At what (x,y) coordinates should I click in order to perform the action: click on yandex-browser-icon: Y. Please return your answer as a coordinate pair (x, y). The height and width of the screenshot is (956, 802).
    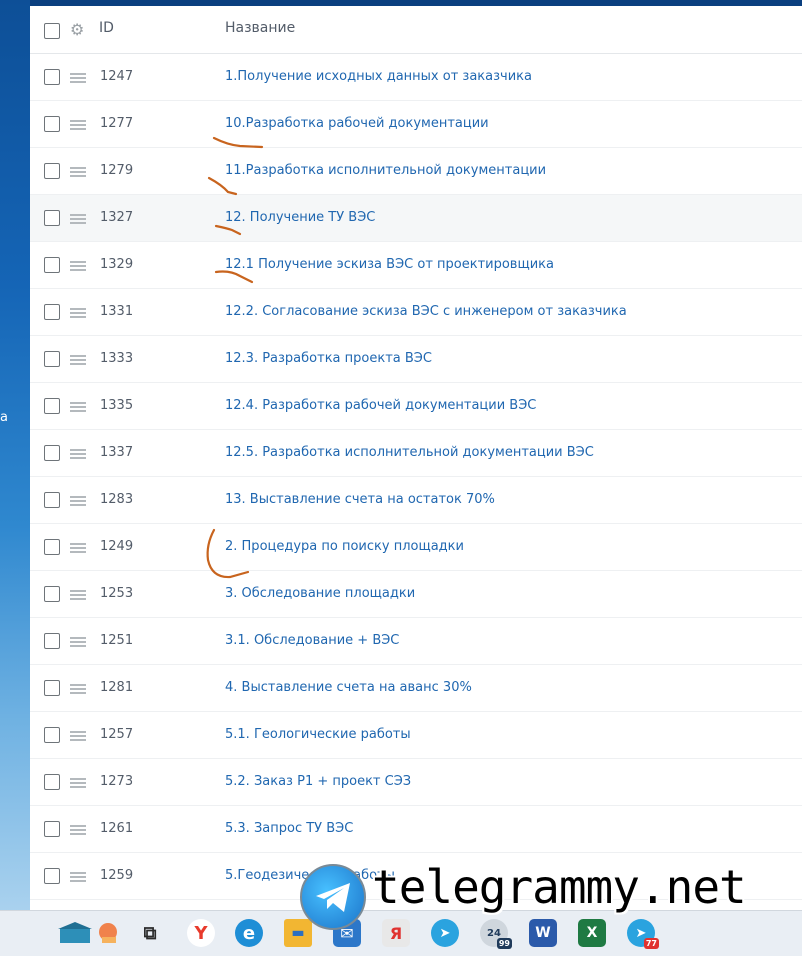
    Looking at the image, I should click on (201, 933).